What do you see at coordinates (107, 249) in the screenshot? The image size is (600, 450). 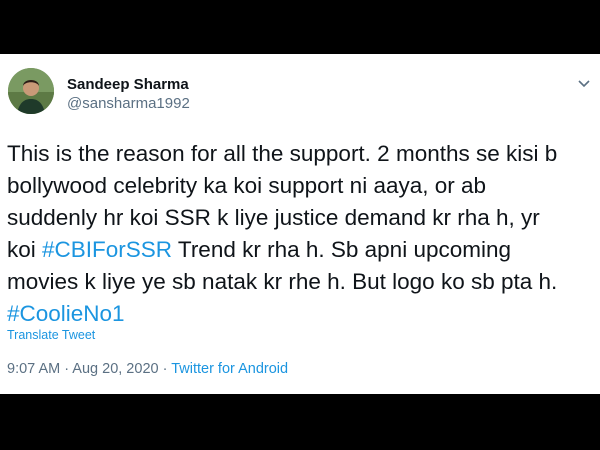 I see `hashtag-link: #CBIForSSR` at bounding box center [107, 249].